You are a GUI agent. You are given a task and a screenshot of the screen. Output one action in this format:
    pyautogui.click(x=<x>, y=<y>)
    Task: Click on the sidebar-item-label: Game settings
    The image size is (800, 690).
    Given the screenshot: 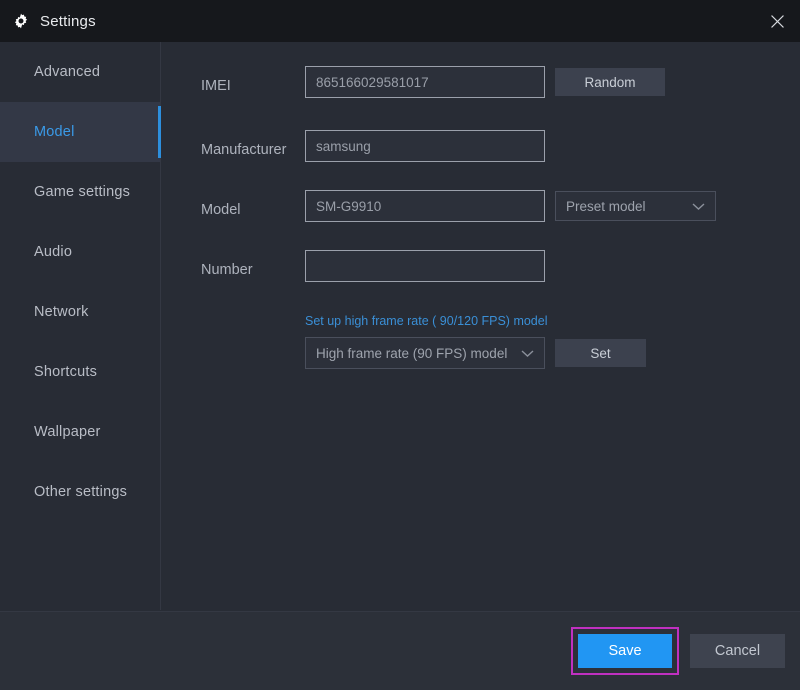 What is the action you would take?
    pyautogui.click(x=82, y=192)
    